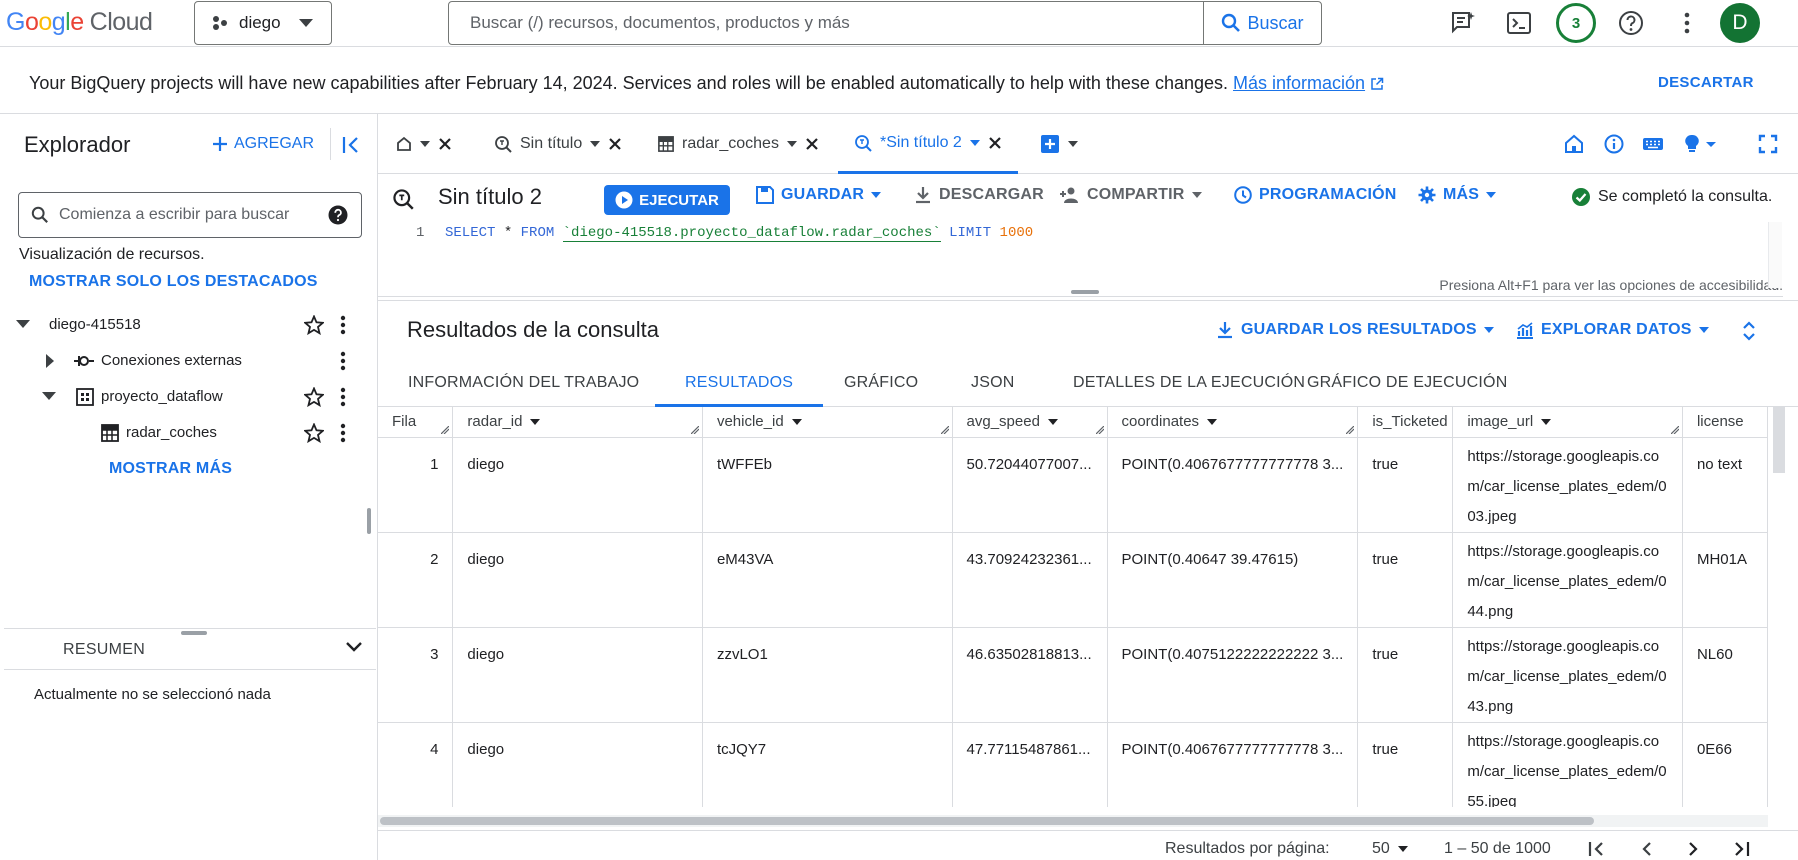 The width and height of the screenshot is (1798, 860). I want to click on tab-radar-coches: radar_coches, so click(738, 144).